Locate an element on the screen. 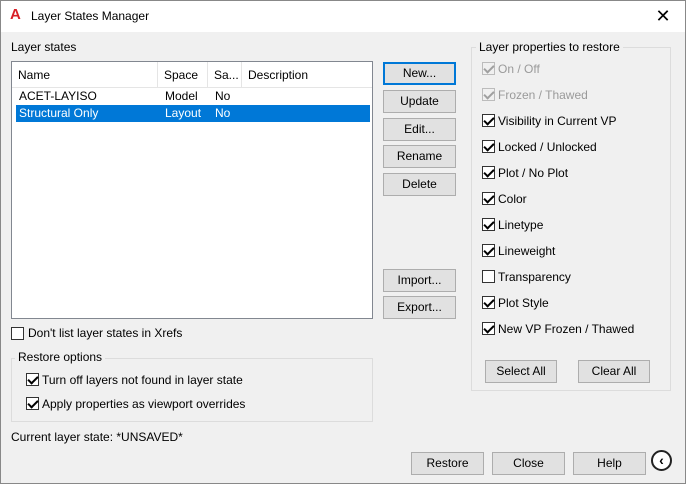 This screenshot has height=484, width=686. list-row-selected: Structural Only Layout No is located at coordinates (193, 113).